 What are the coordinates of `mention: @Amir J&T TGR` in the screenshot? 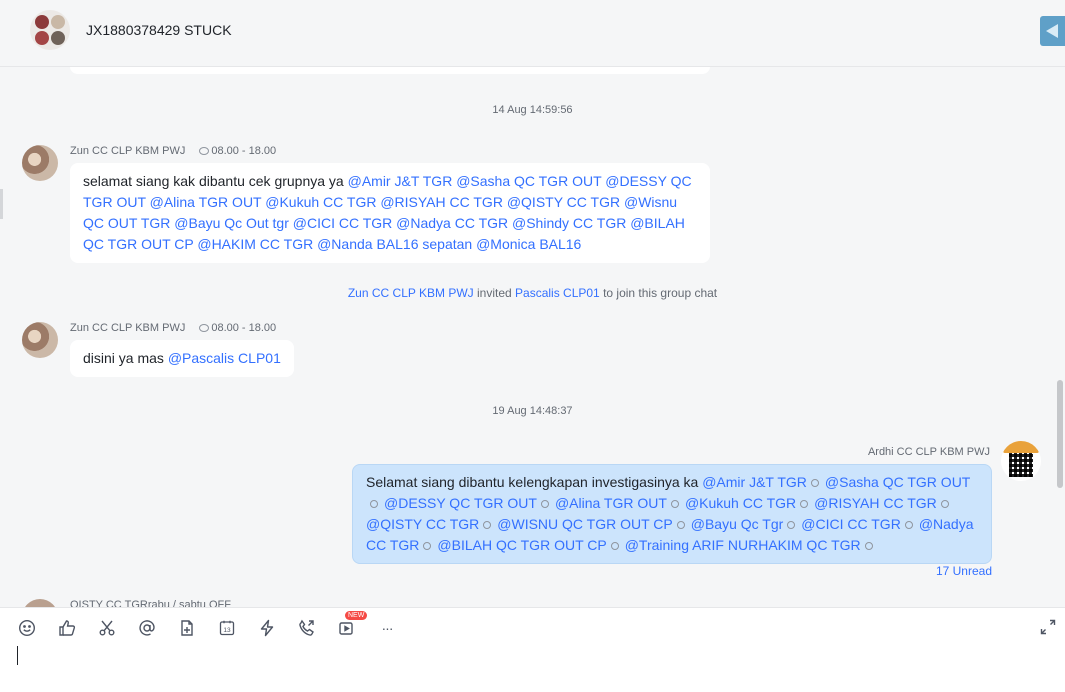 It's located at (754, 482).